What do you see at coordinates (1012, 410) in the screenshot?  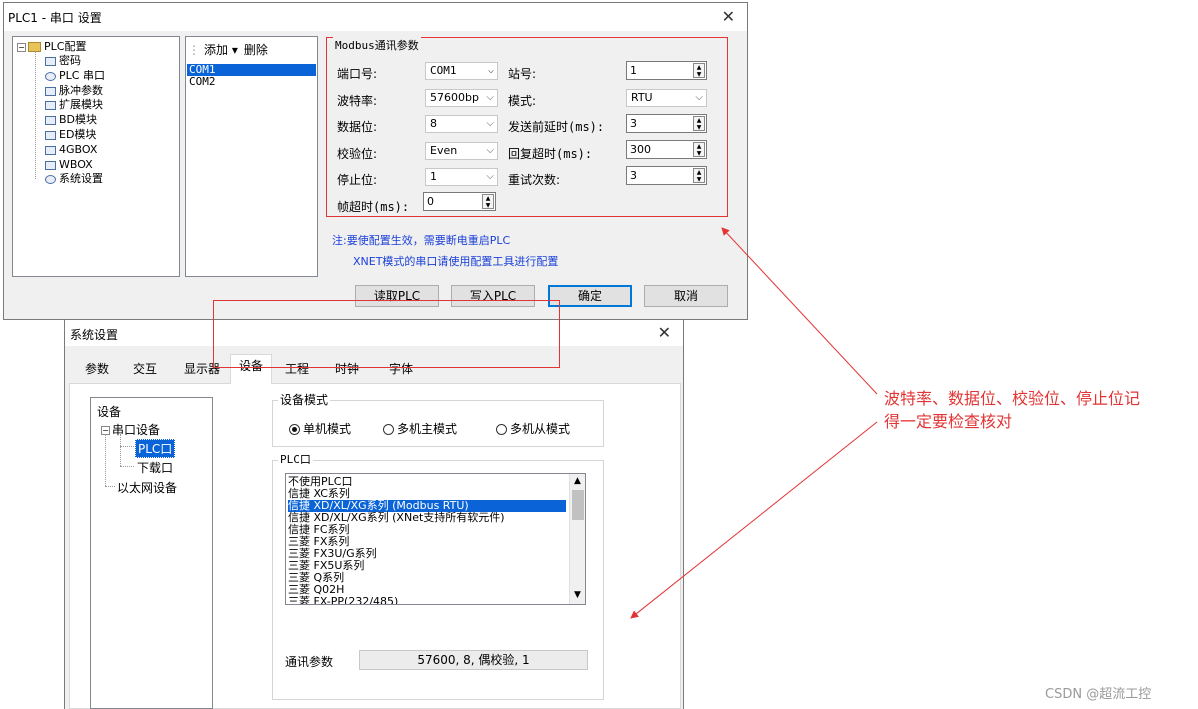 I see `annotation-note: 波特率、数据位、校验位、停止位记 得一定要检查核对` at bounding box center [1012, 410].